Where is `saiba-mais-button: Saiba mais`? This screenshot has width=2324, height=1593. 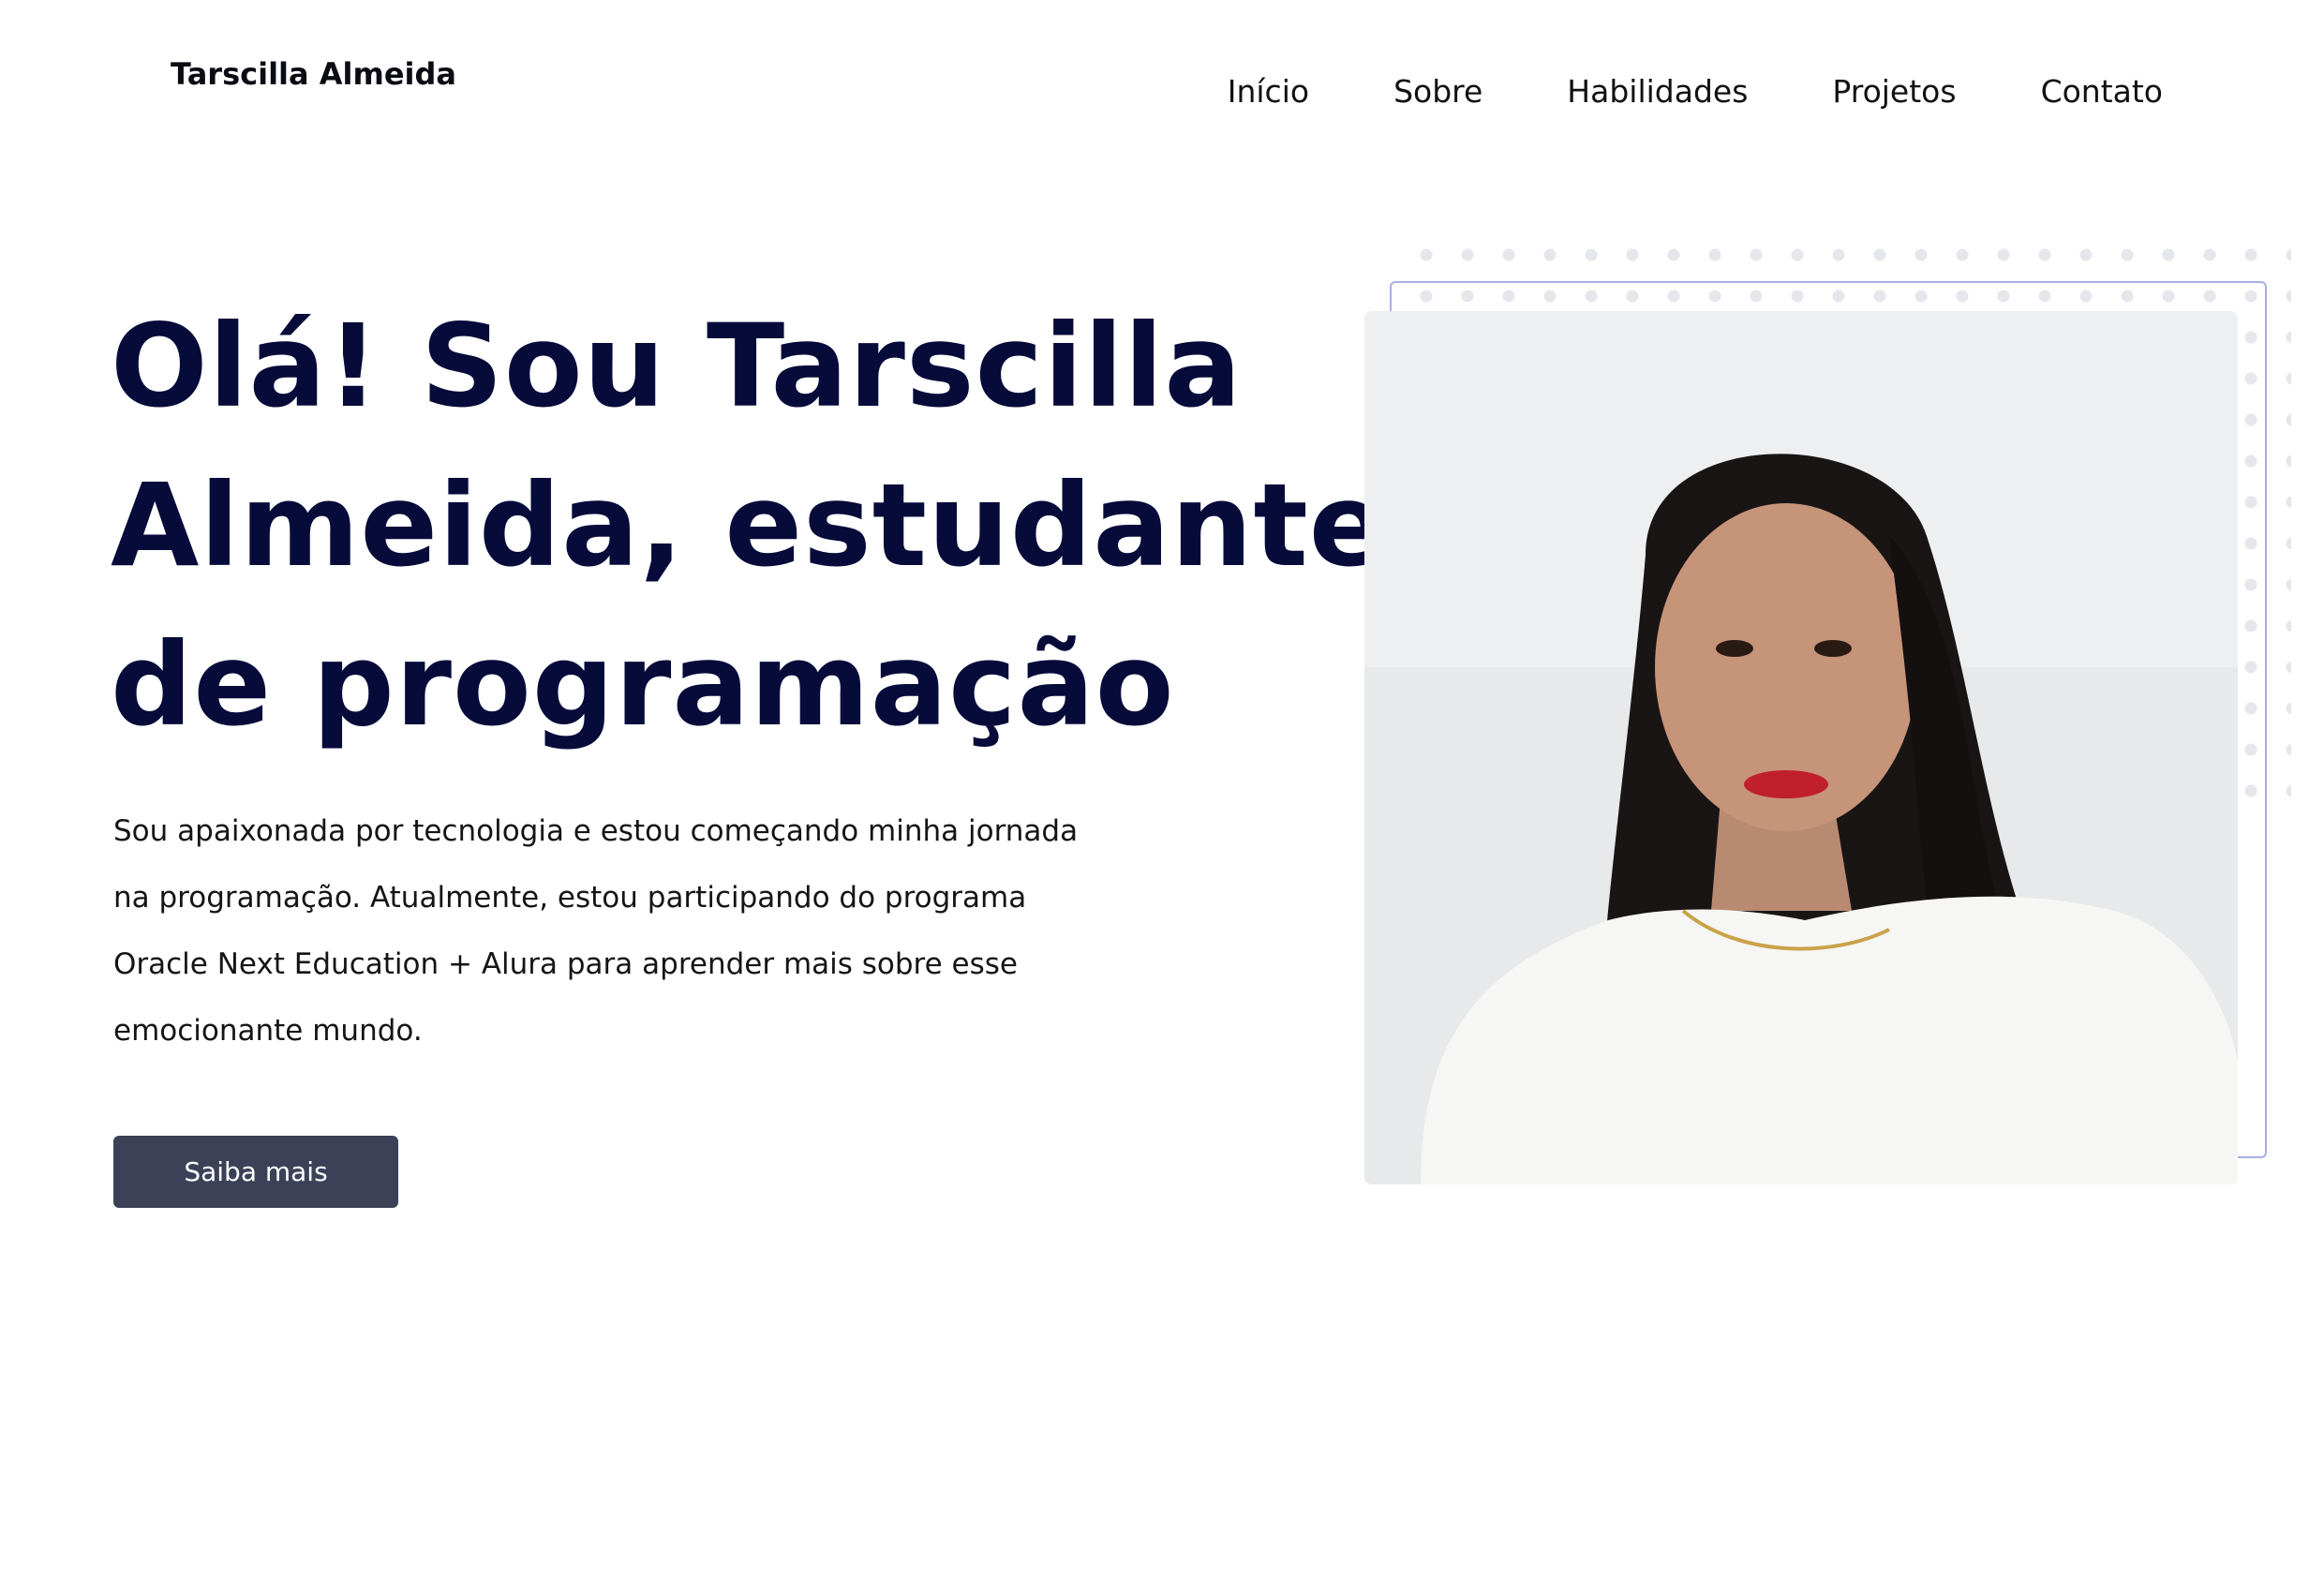
saiba-mais-button: Saiba mais is located at coordinates (256, 1172).